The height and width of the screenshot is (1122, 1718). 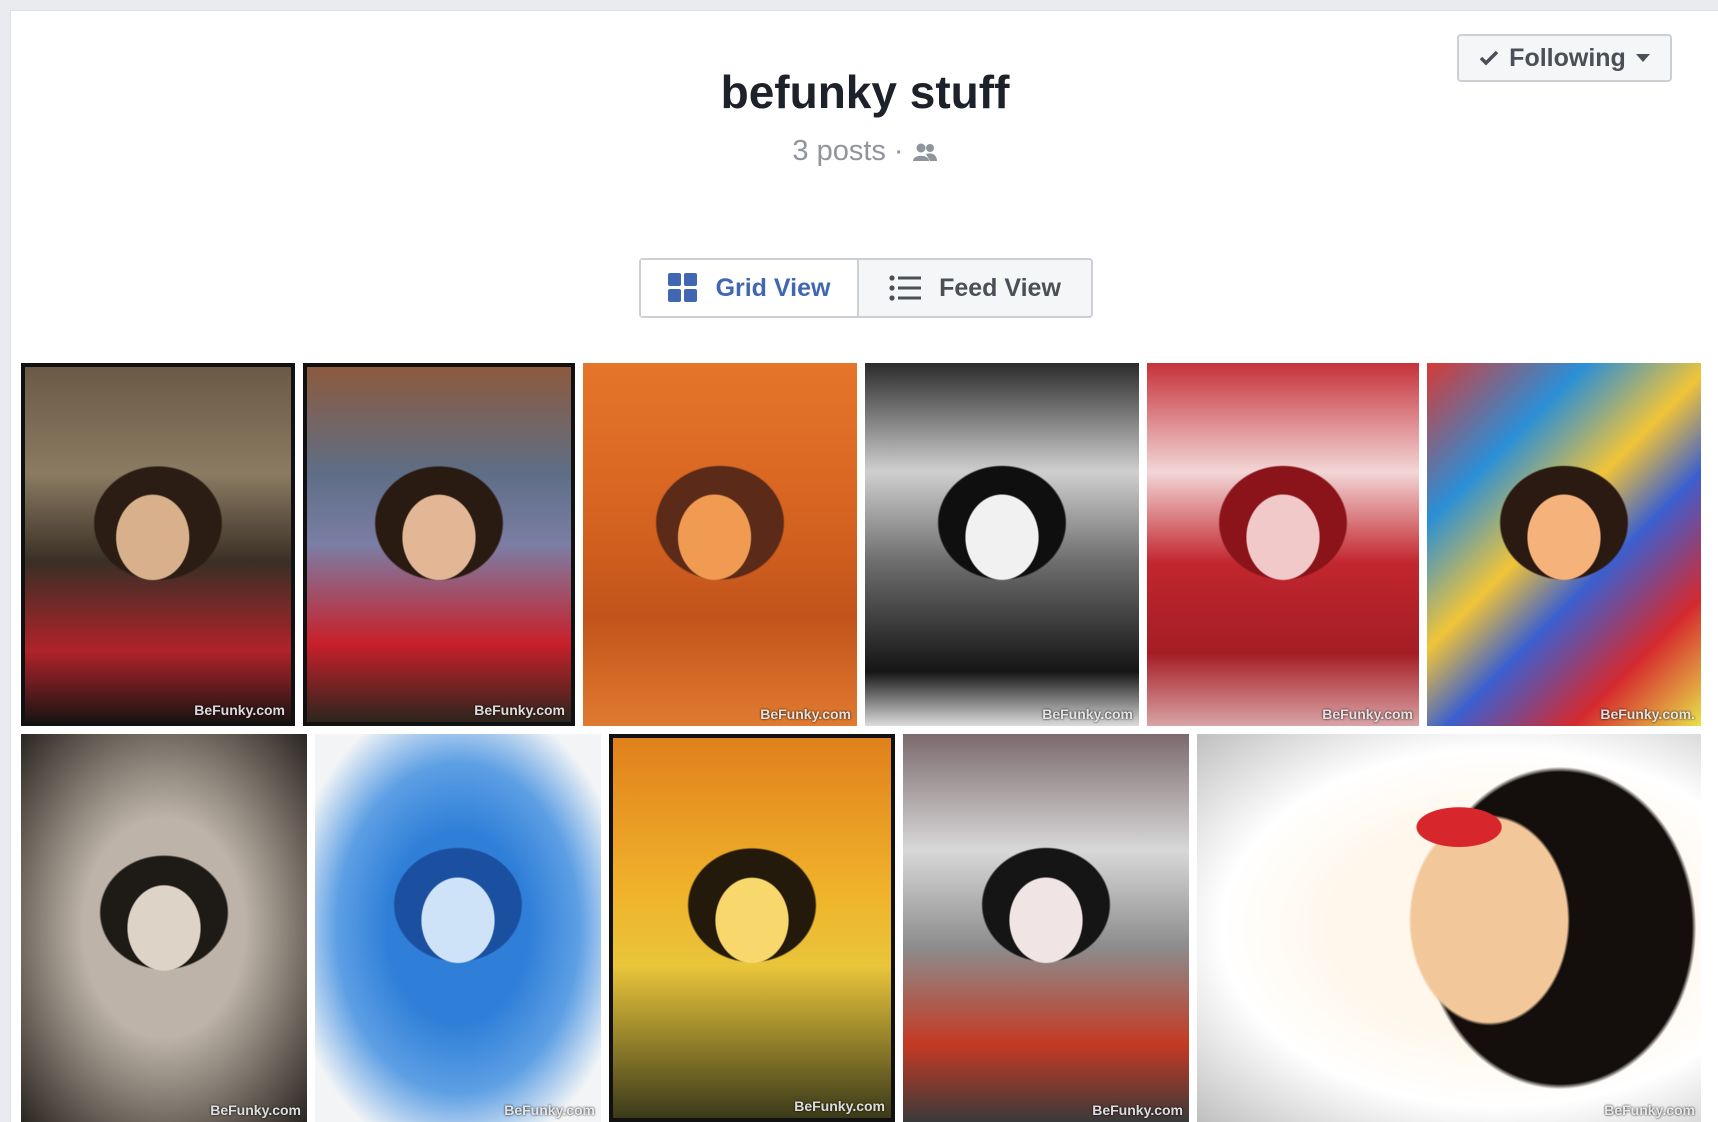 I want to click on post-count: 3 posts, so click(x=839, y=151).